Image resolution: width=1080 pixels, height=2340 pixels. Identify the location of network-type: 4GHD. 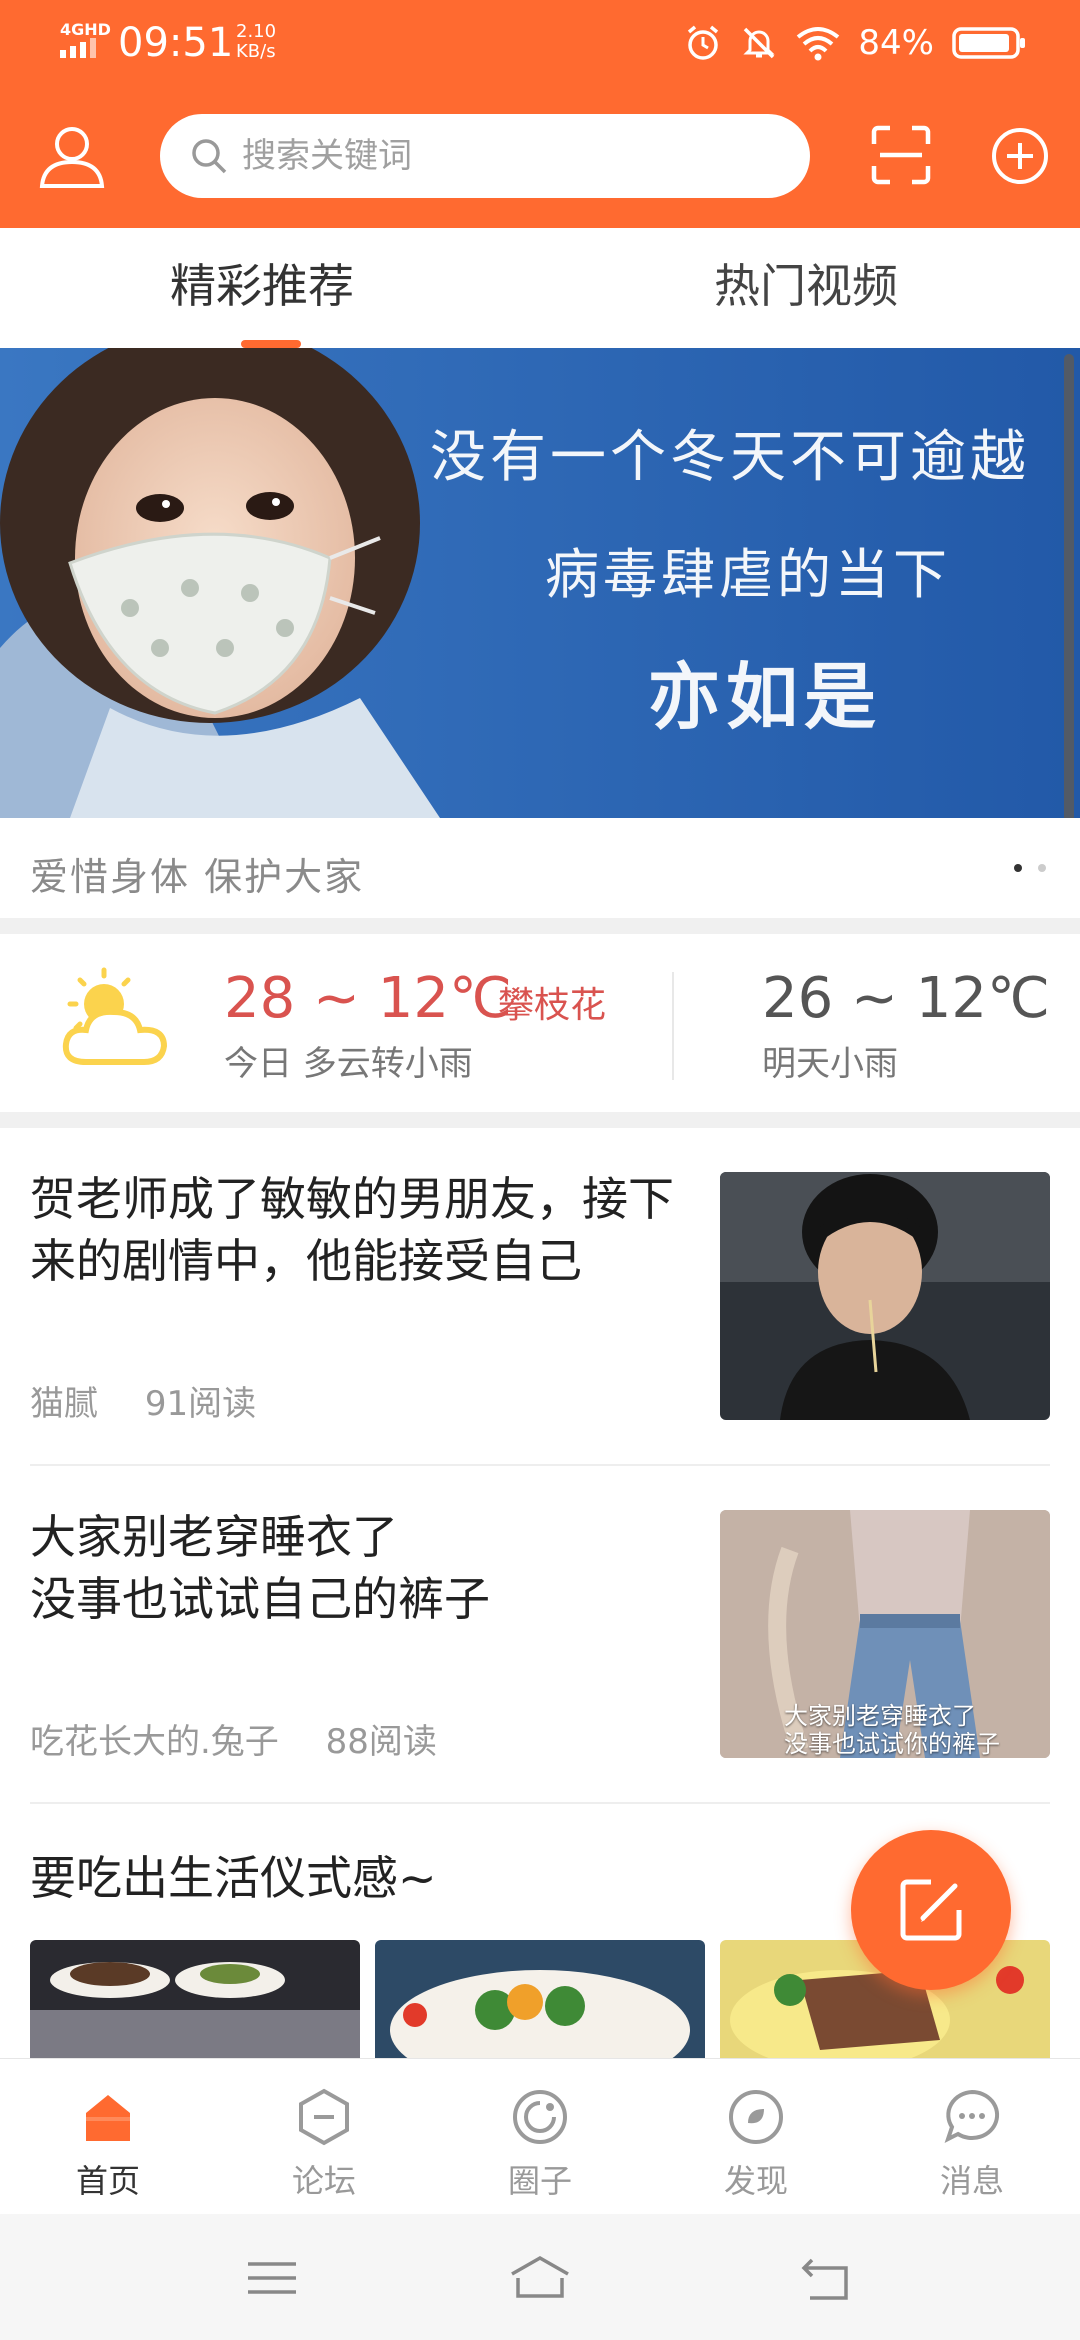
(85, 29).